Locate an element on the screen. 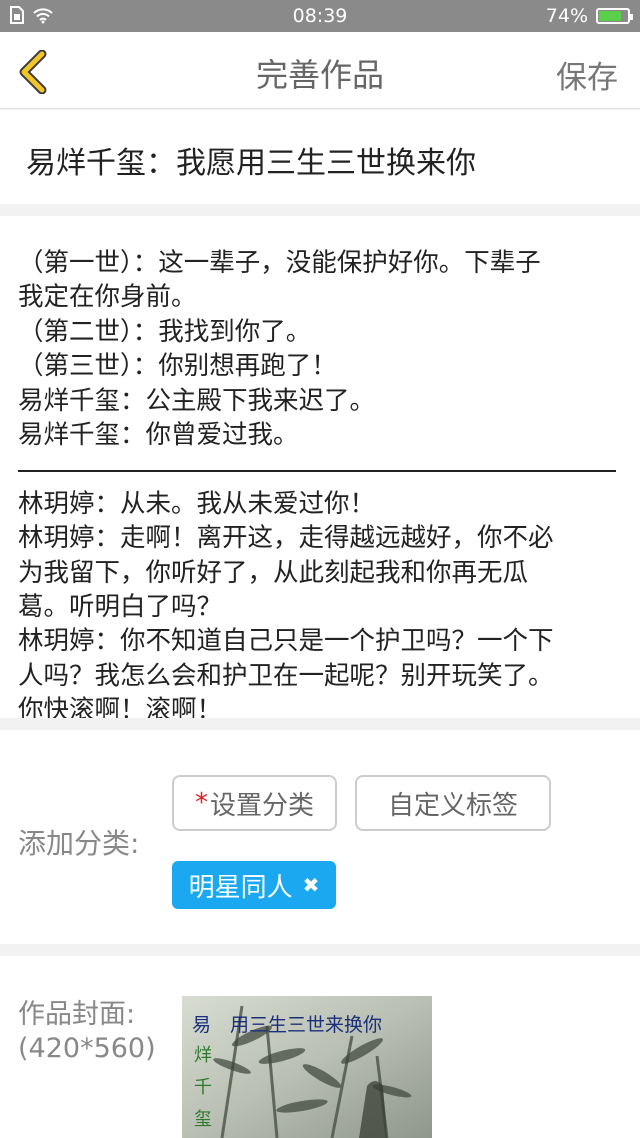 This screenshot has width=640, height=1138. cover-vertical-char: 烊 is located at coordinates (203, 1055).